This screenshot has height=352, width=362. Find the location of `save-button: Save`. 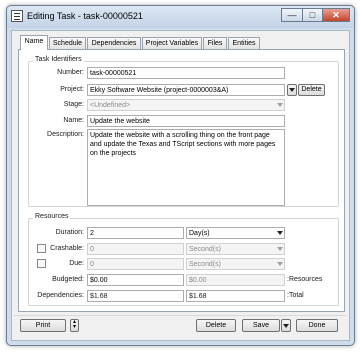

save-button: Save is located at coordinates (261, 325).